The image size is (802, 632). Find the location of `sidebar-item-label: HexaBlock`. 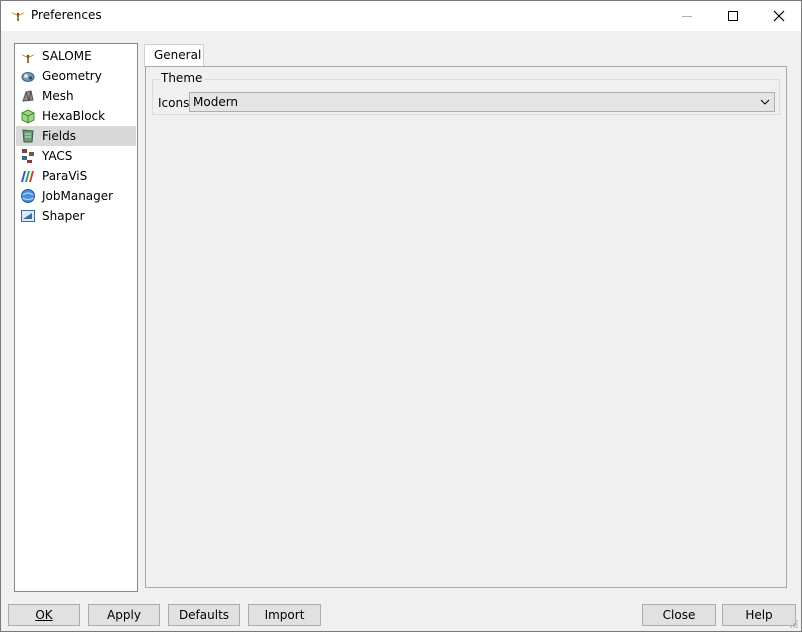

sidebar-item-label: HexaBlock is located at coordinates (74, 116).